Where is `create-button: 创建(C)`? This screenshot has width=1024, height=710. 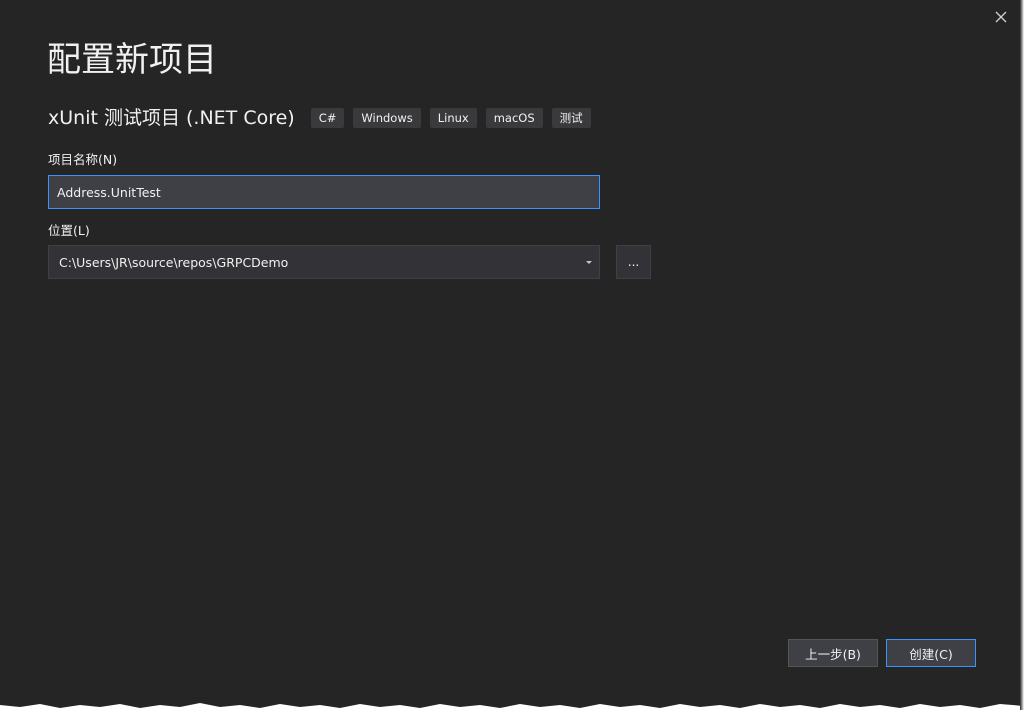
create-button: 创建(C) is located at coordinates (931, 653).